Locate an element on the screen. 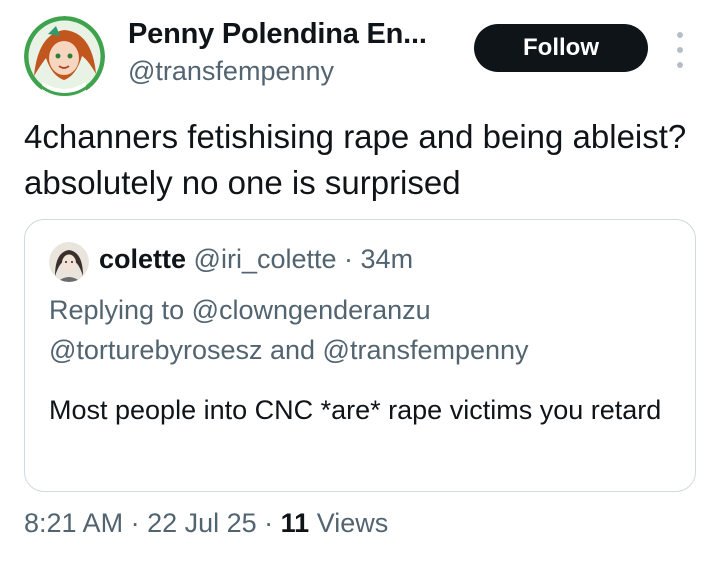  quoted-author-avatar is located at coordinates (69, 262).